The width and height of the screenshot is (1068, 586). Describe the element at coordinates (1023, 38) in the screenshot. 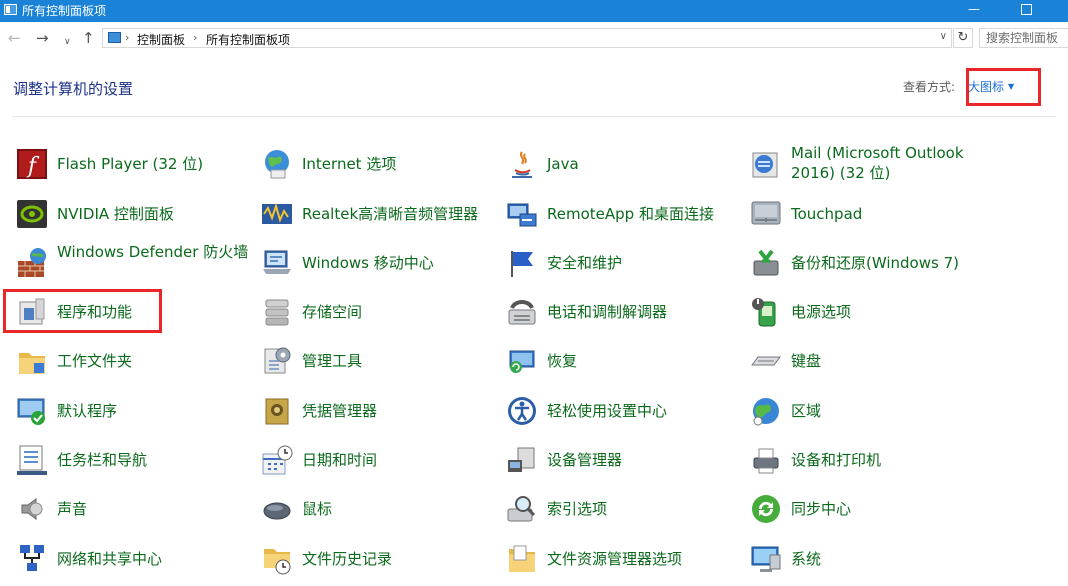

I see `search-input: 搜索控制面板` at that location.